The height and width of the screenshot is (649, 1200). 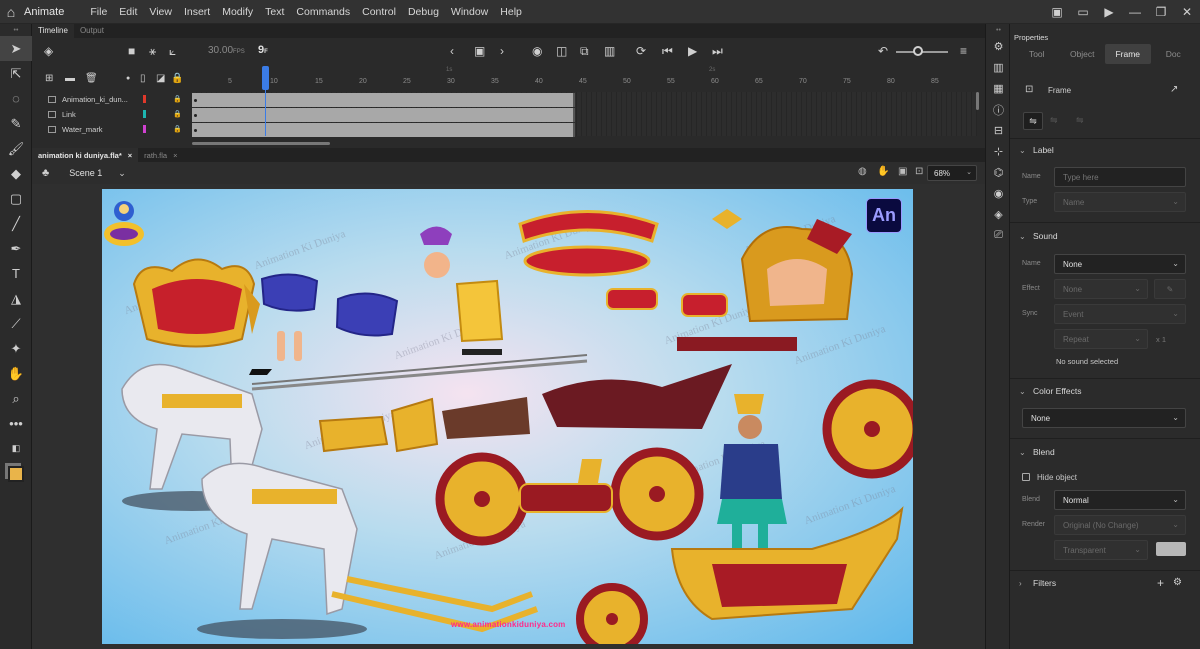 What do you see at coordinates (963, 51) in the screenshot?
I see `timeline-menu-icon: ≡` at bounding box center [963, 51].